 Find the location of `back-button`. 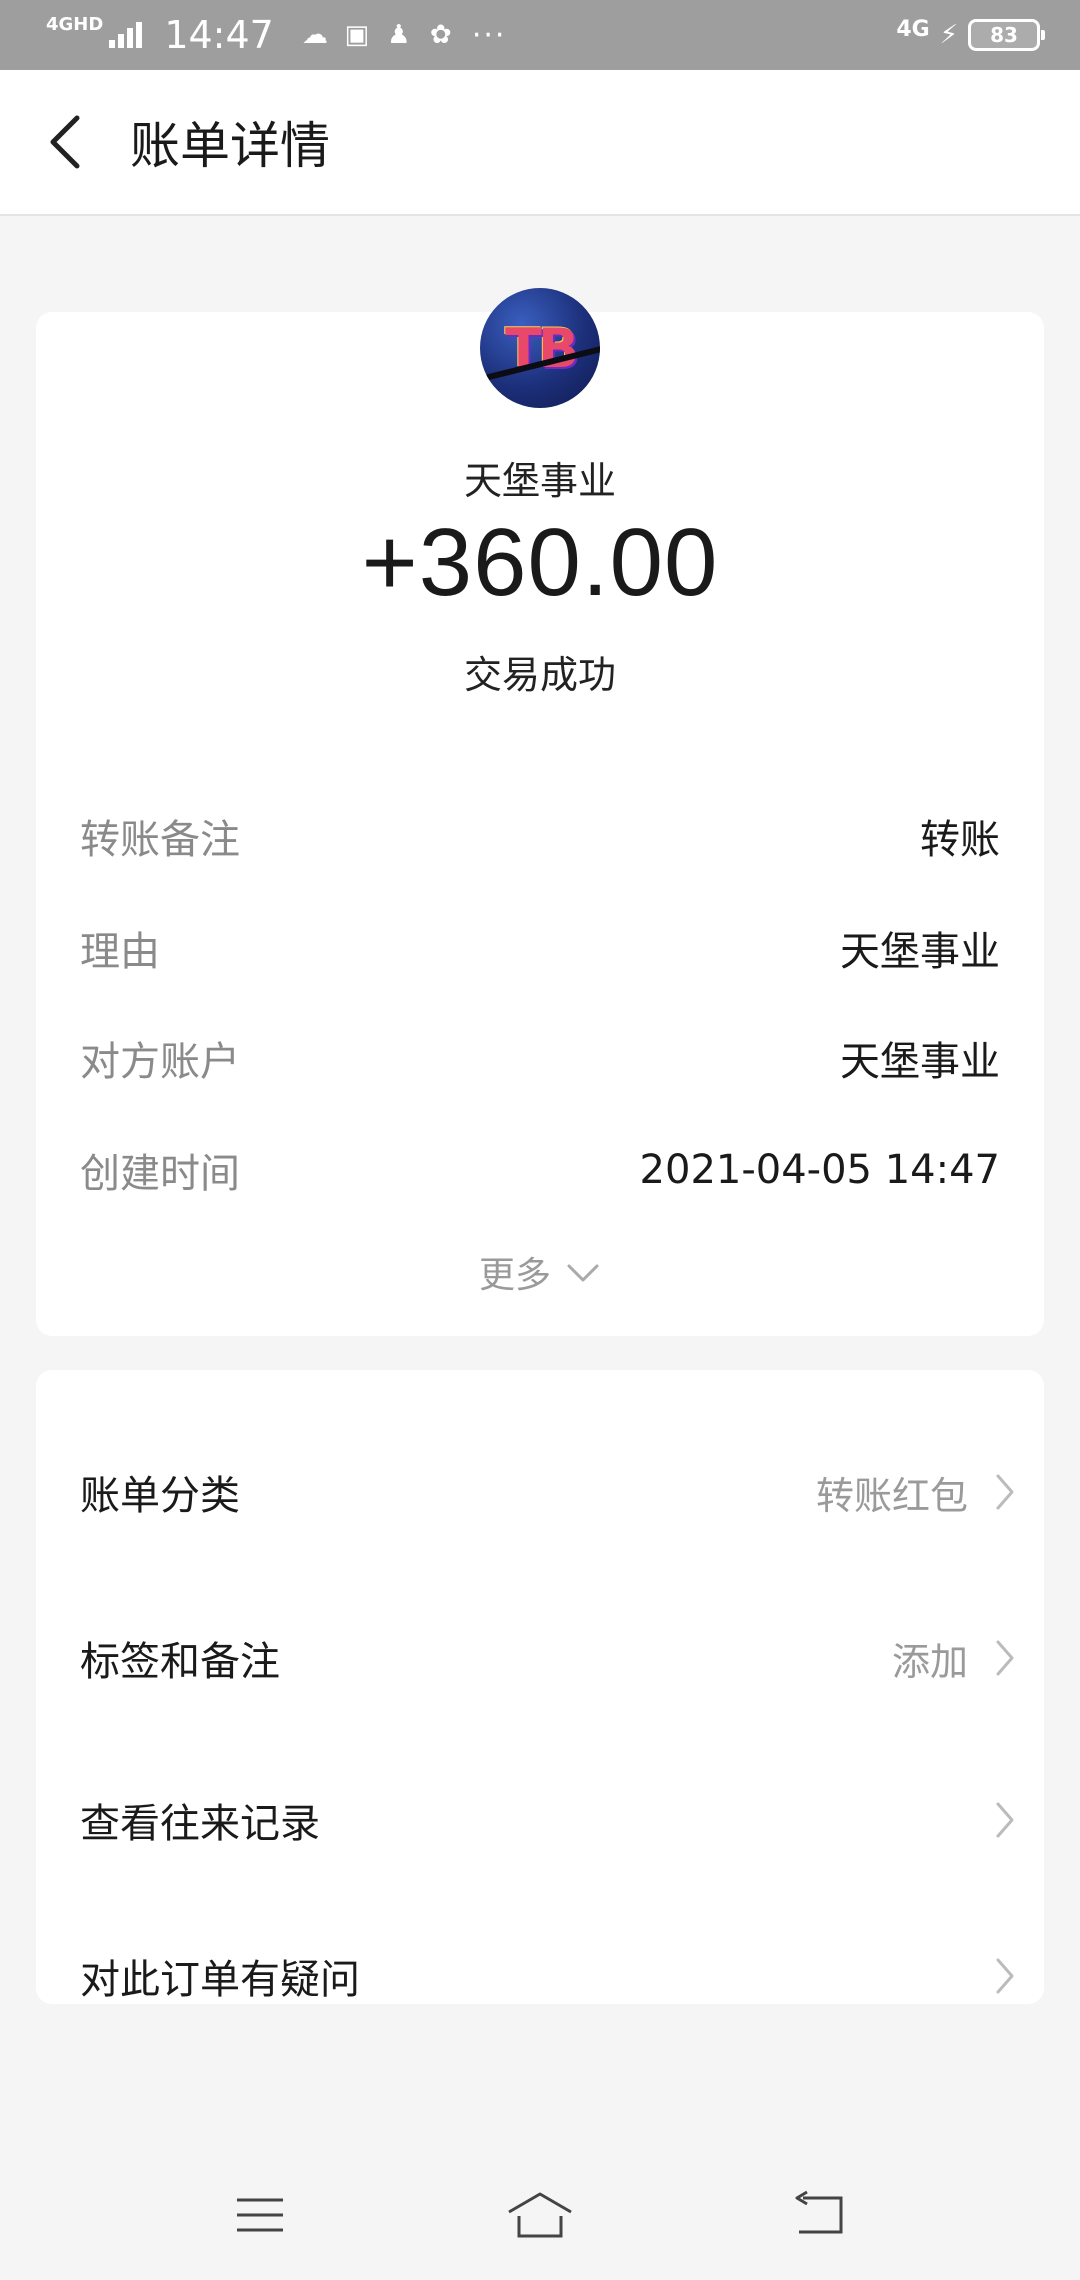

back-button is located at coordinates (65, 142).